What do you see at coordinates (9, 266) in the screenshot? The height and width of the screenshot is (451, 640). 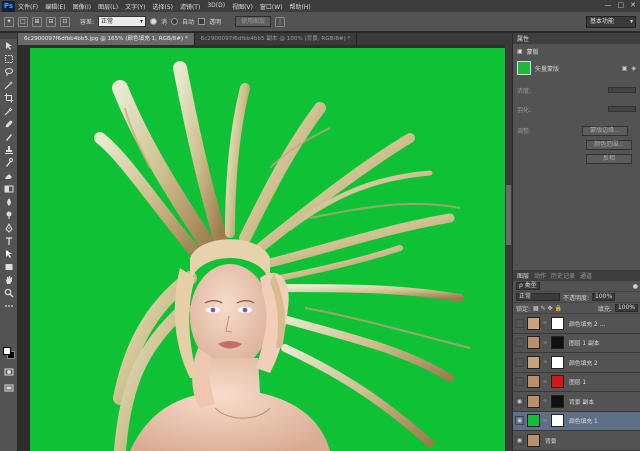 I see `shape-tool-icon` at bounding box center [9, 266].